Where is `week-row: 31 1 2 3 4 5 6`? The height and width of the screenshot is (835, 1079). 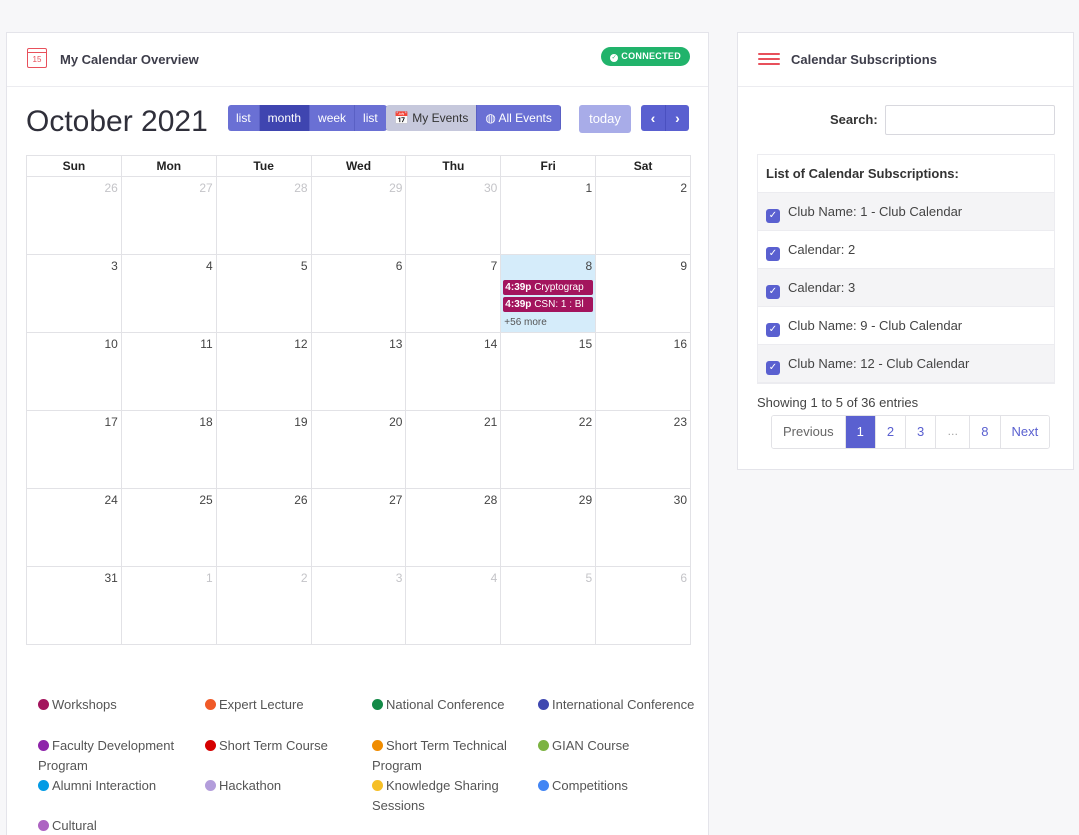
week-row: 31 1 2 3 4 5 6 is located at coordinates (359, 606).